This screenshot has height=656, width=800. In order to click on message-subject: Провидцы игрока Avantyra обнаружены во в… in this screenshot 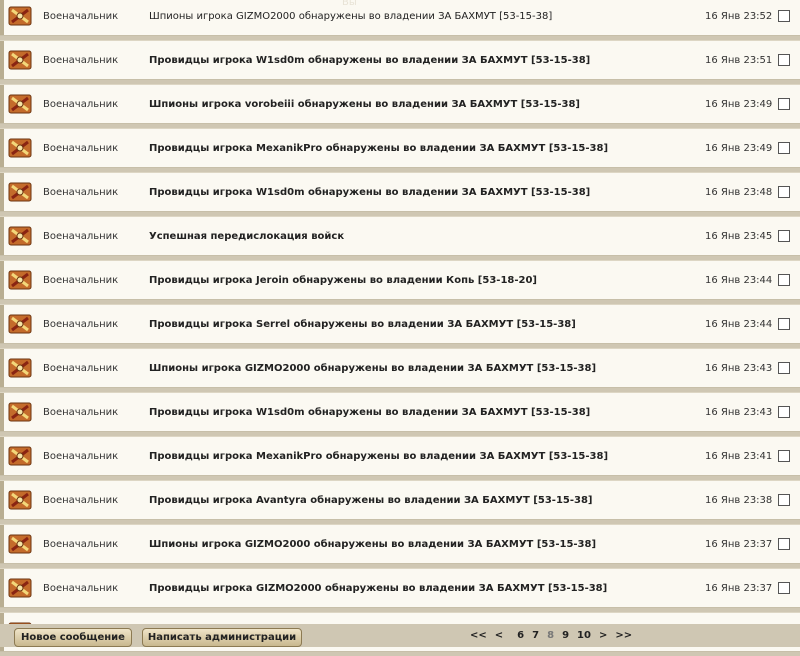, I will do `click(371, 500)`.